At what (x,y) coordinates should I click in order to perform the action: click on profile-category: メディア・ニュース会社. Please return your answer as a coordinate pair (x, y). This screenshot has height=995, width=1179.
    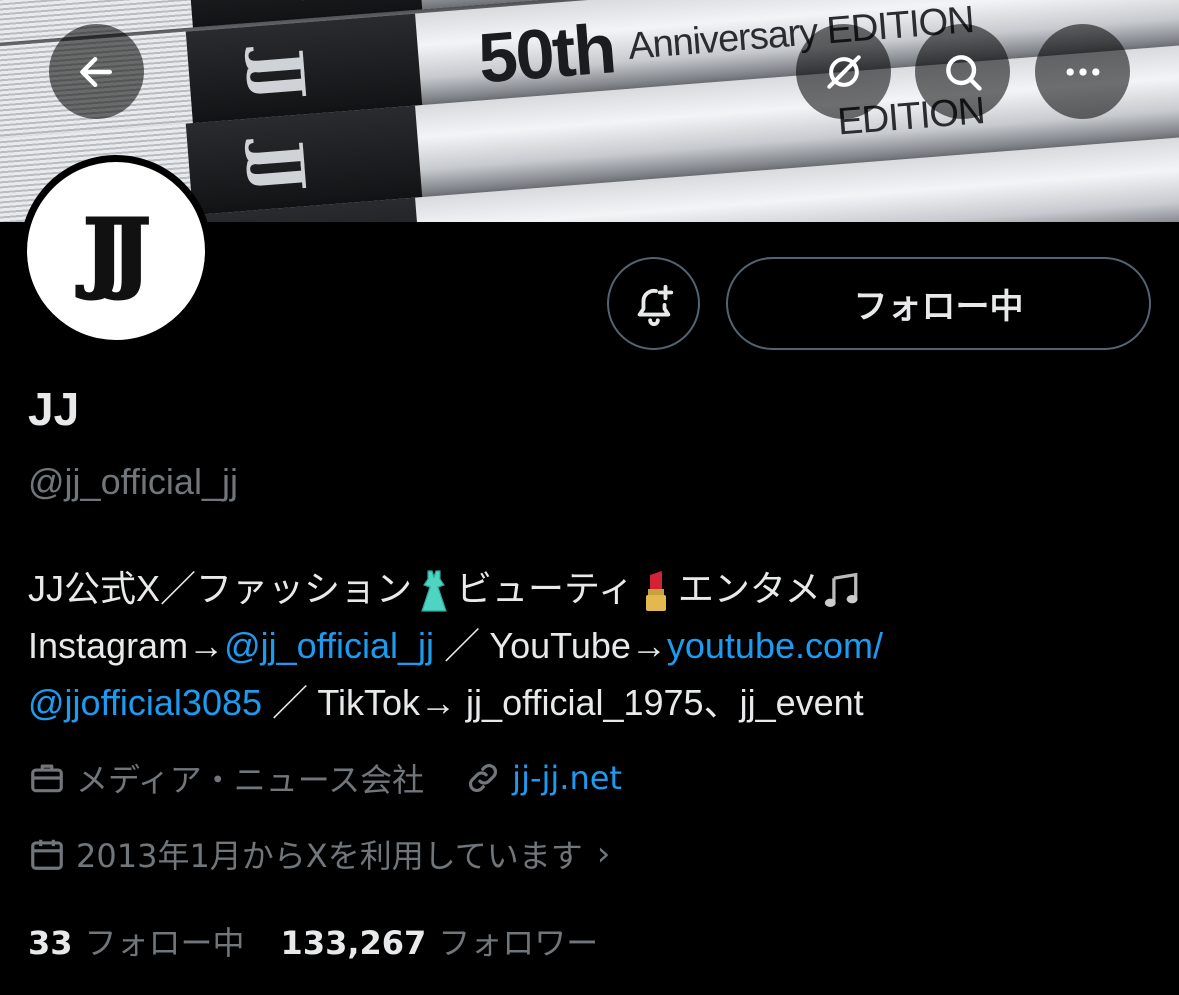
    Looking at the image, I should click on (250, 780).